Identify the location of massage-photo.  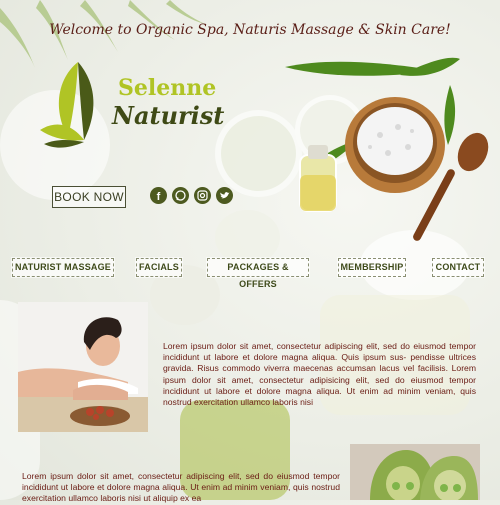
(83, 367).